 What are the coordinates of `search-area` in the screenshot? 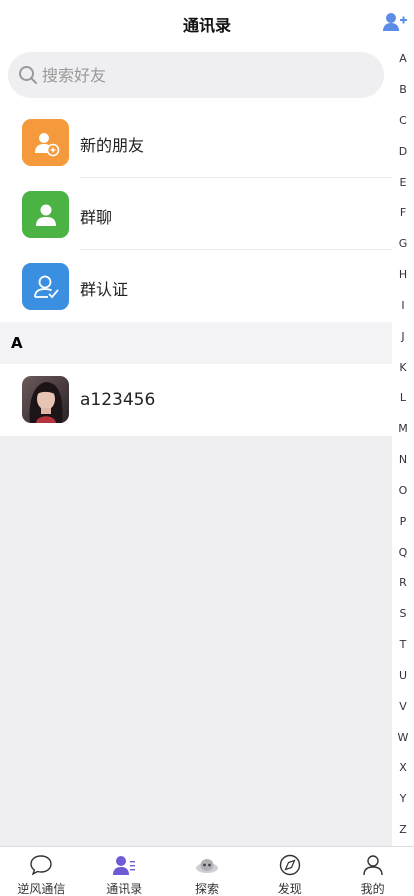 It's located at (207, 76).